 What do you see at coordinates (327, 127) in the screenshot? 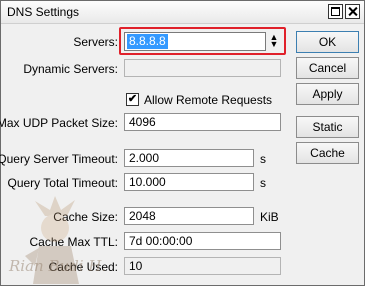
I see `static-button: Static` at bounding box center [327, 127].